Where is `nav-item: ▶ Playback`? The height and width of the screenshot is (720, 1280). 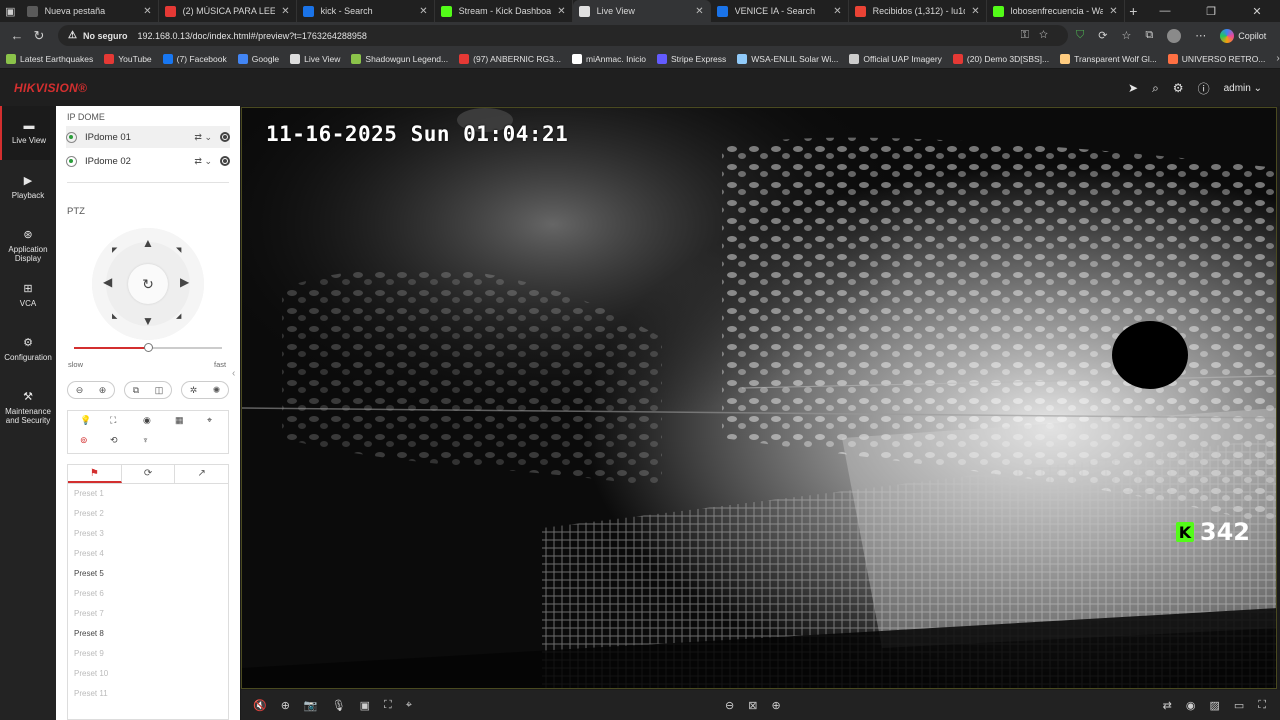
nav-item: ▶ Playback is located at coordinates (28, 187).